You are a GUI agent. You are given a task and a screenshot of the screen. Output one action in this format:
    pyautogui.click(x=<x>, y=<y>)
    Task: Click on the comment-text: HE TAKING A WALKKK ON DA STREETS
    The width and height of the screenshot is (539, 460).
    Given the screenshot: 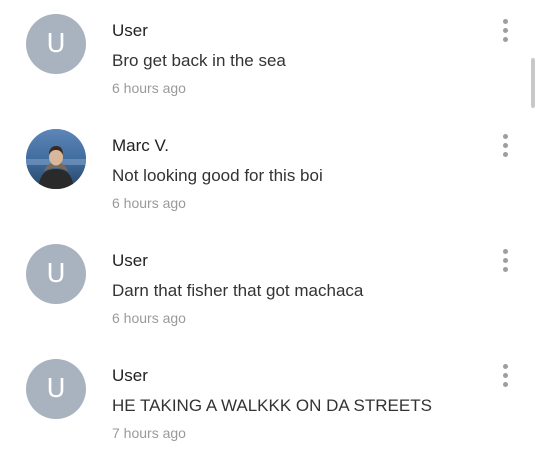 What is the action you would take?
    pyautogui.click(x=272, y=405)
    